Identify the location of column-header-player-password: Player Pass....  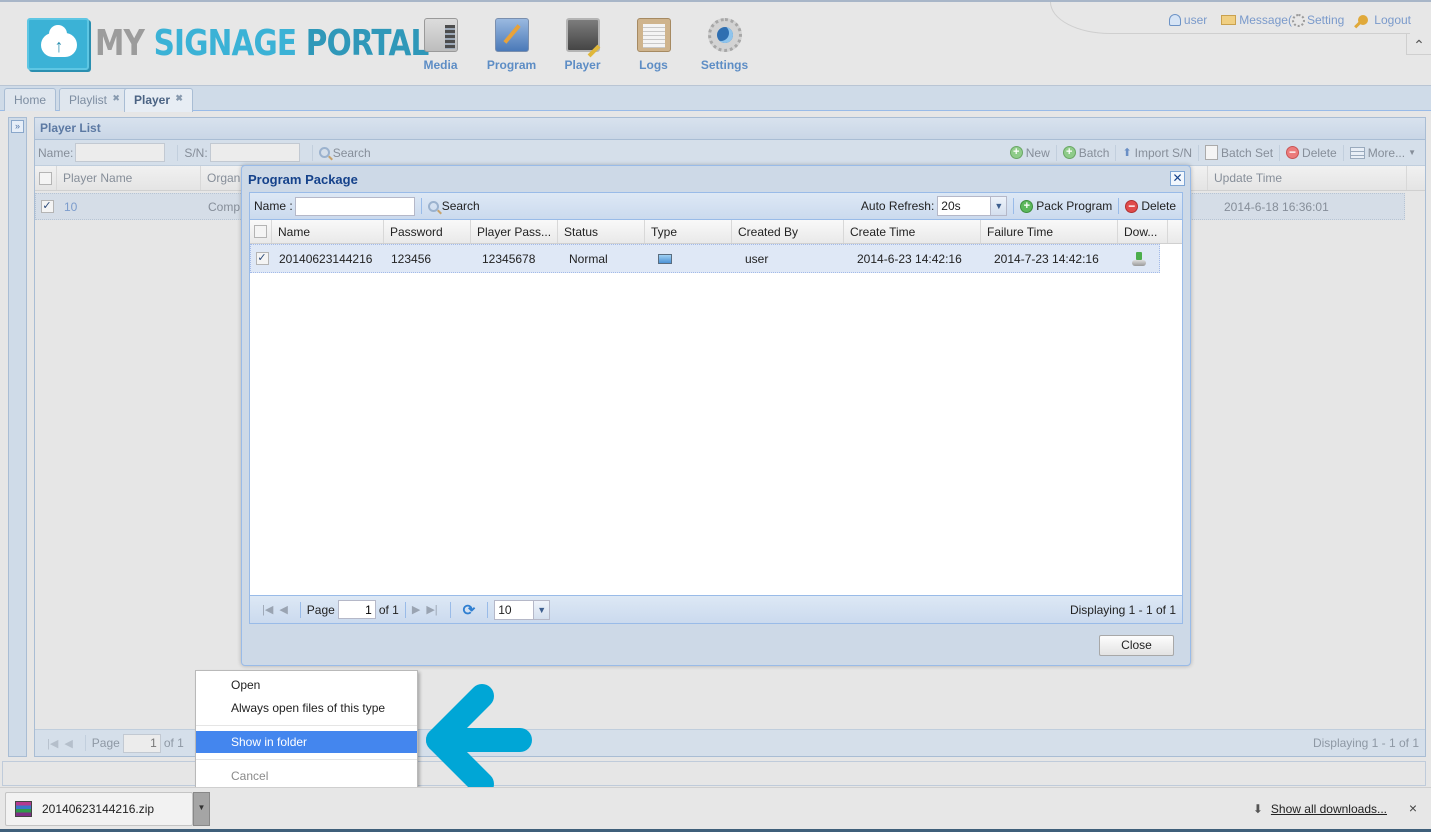
(514, 231).